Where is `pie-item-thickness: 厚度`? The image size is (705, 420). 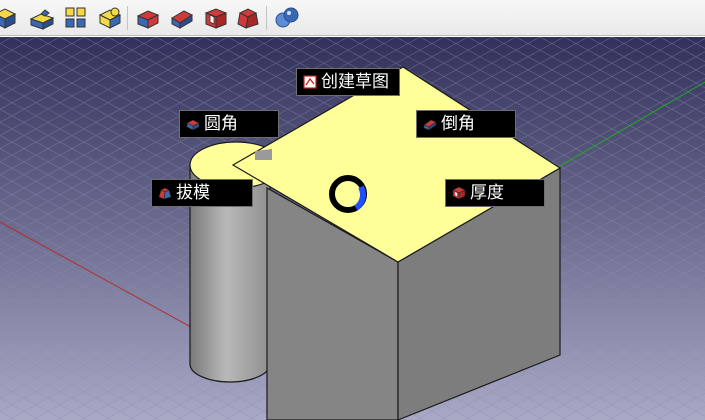 pie-item-thickness: 厚度 is located at coordinates (495, 193).